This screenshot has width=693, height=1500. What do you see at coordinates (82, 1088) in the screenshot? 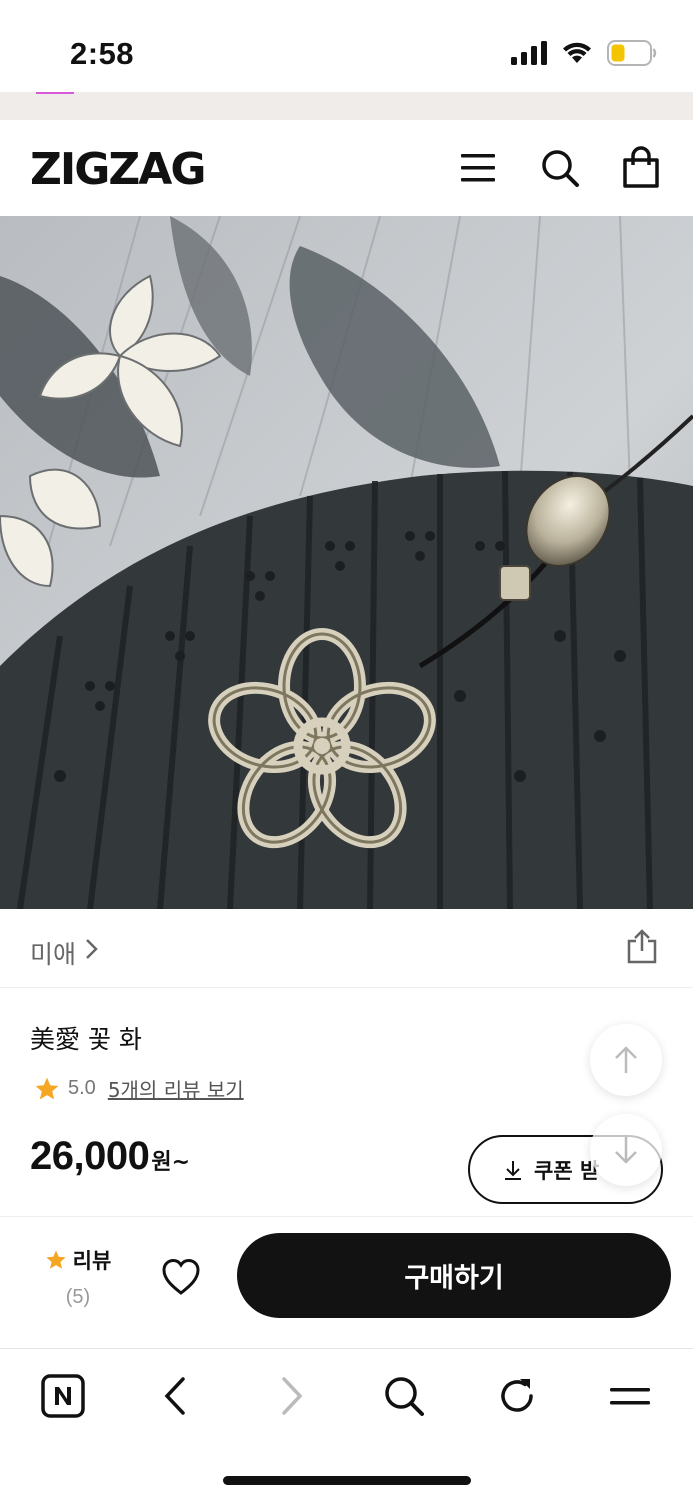
I see `rating-score: 5.0` at bounding box center [82, 1088].